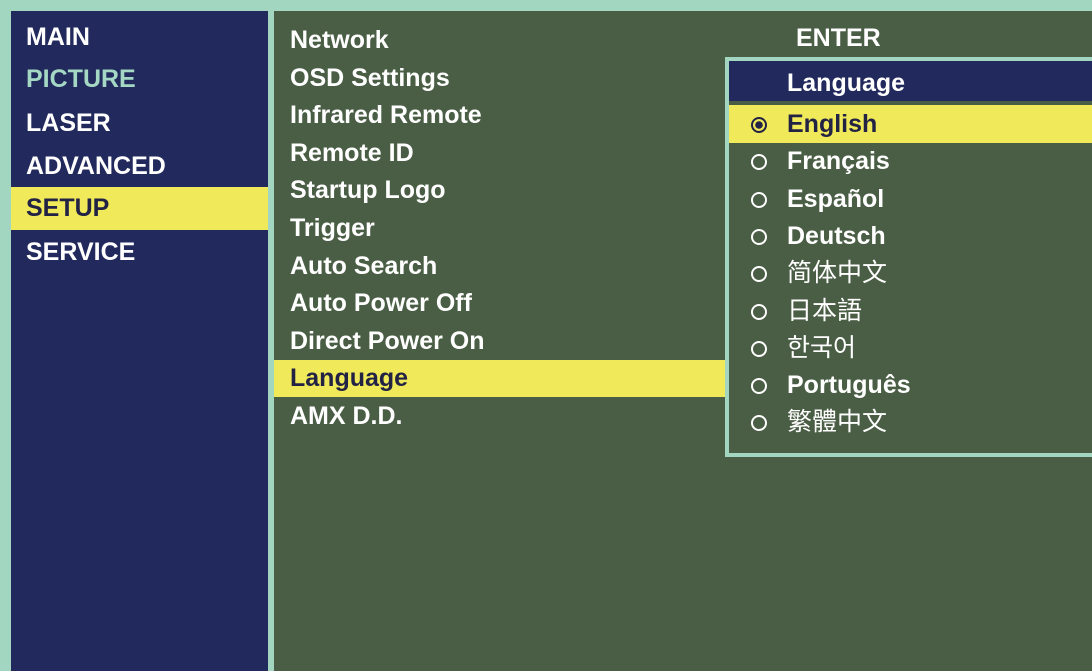  What do you see at coordinates (500, 228) in the screenshot?
I see `setup-item-trigger: Trigger` at bounding box center [500, 228].